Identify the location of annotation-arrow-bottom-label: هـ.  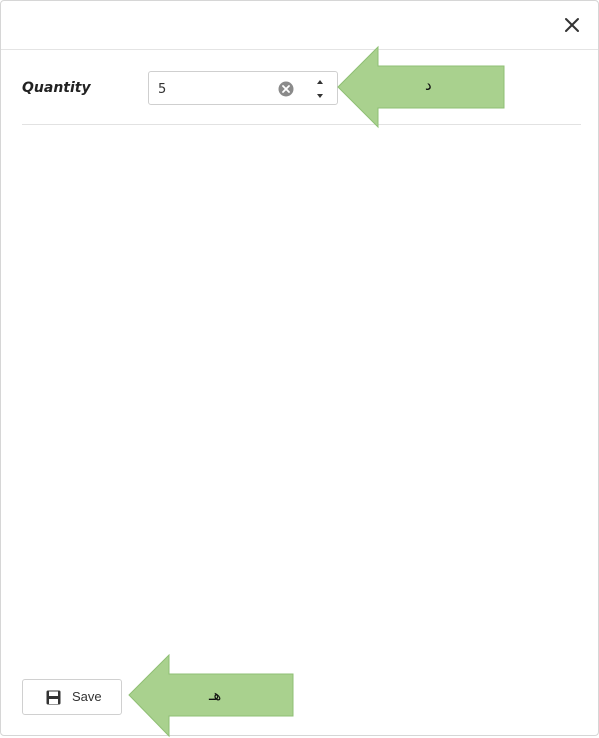
(215, 695).